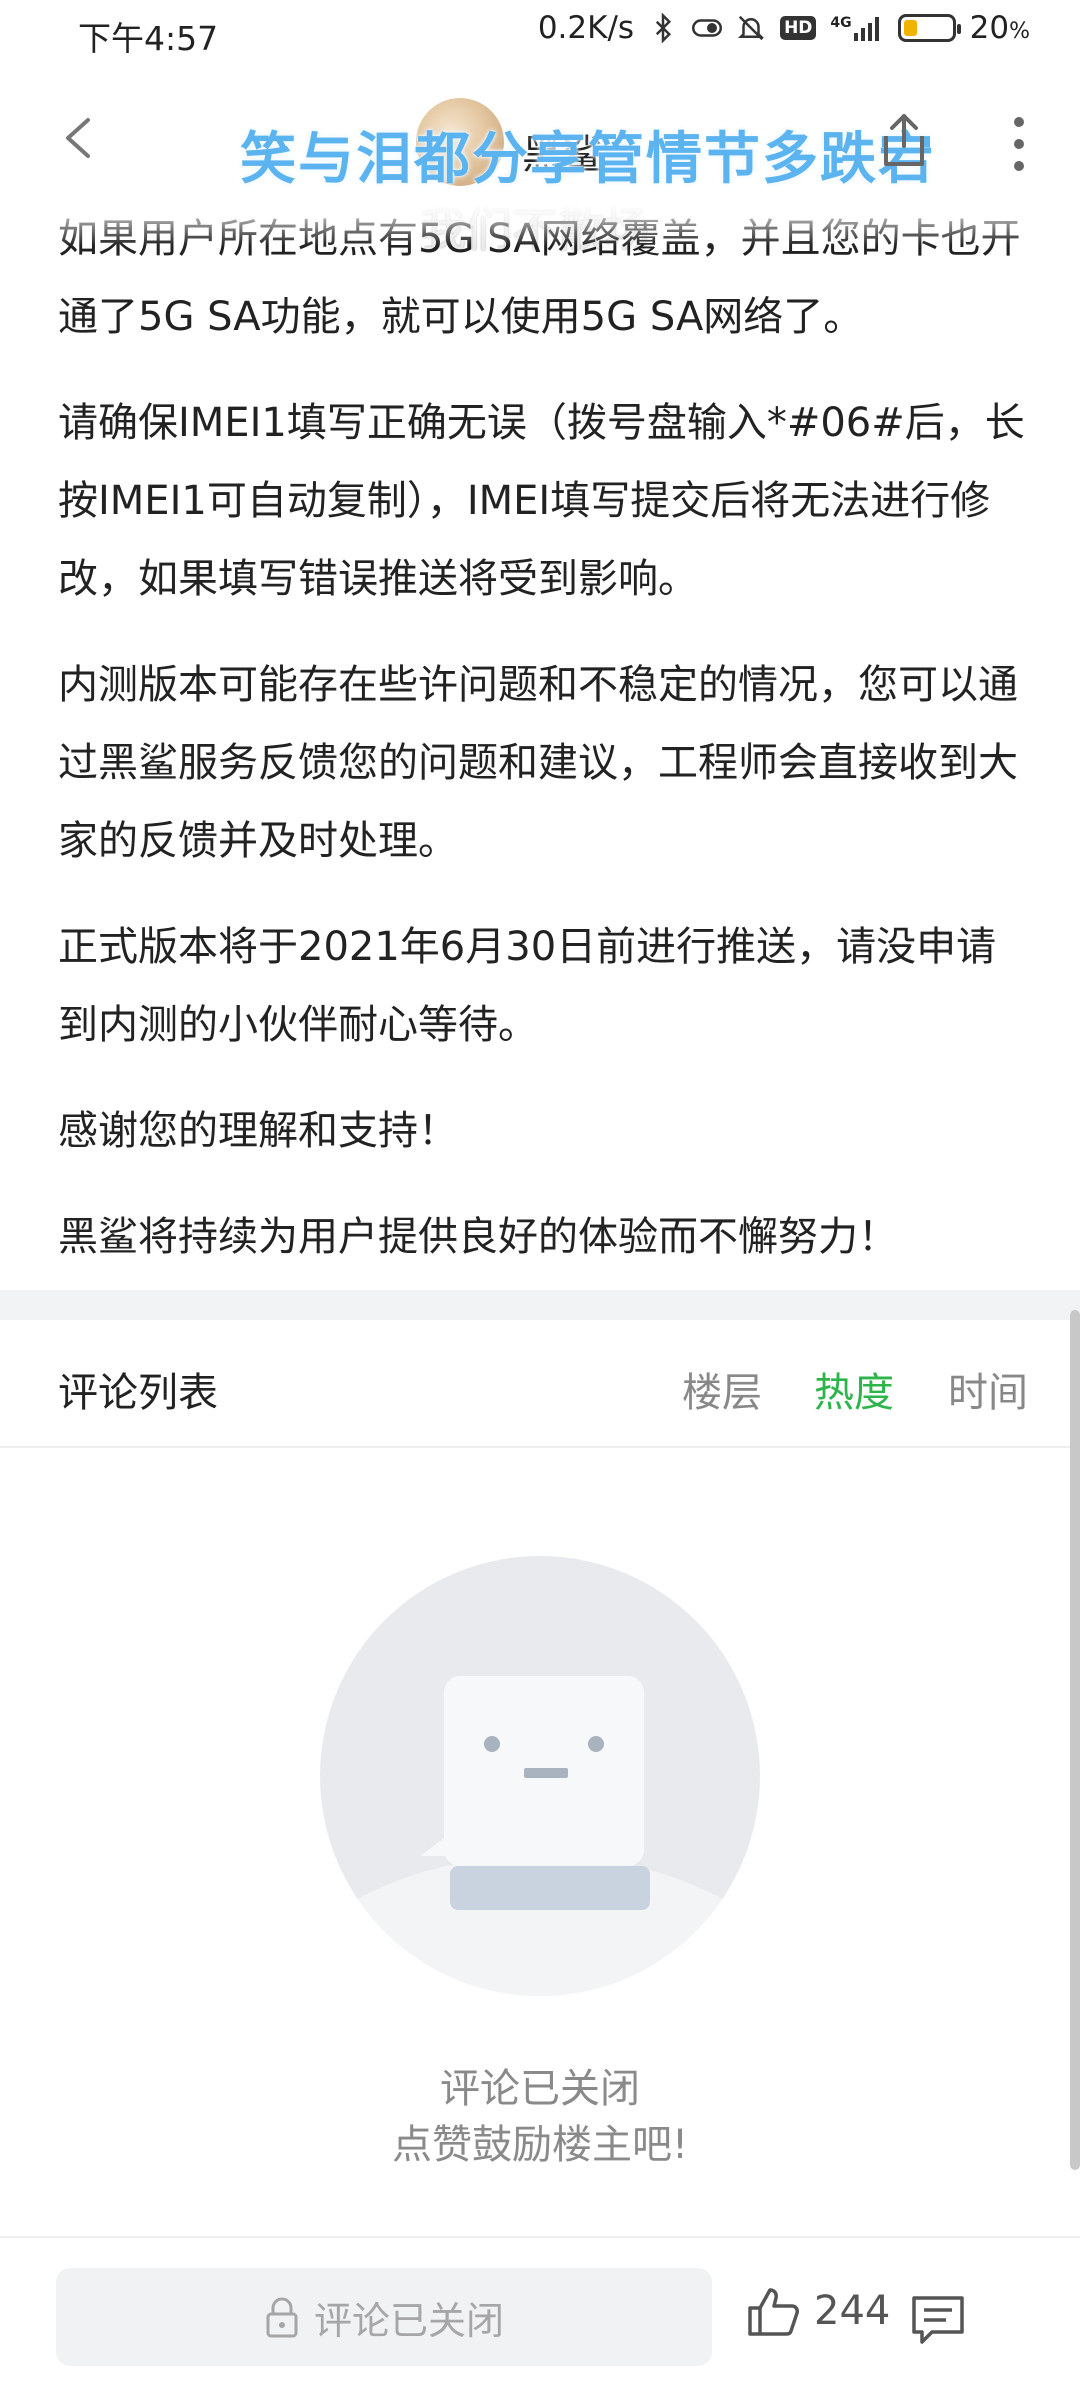  Describe the element at coordinates (1019, 144) in the screenshot. I see `more-options-icon` at that location.